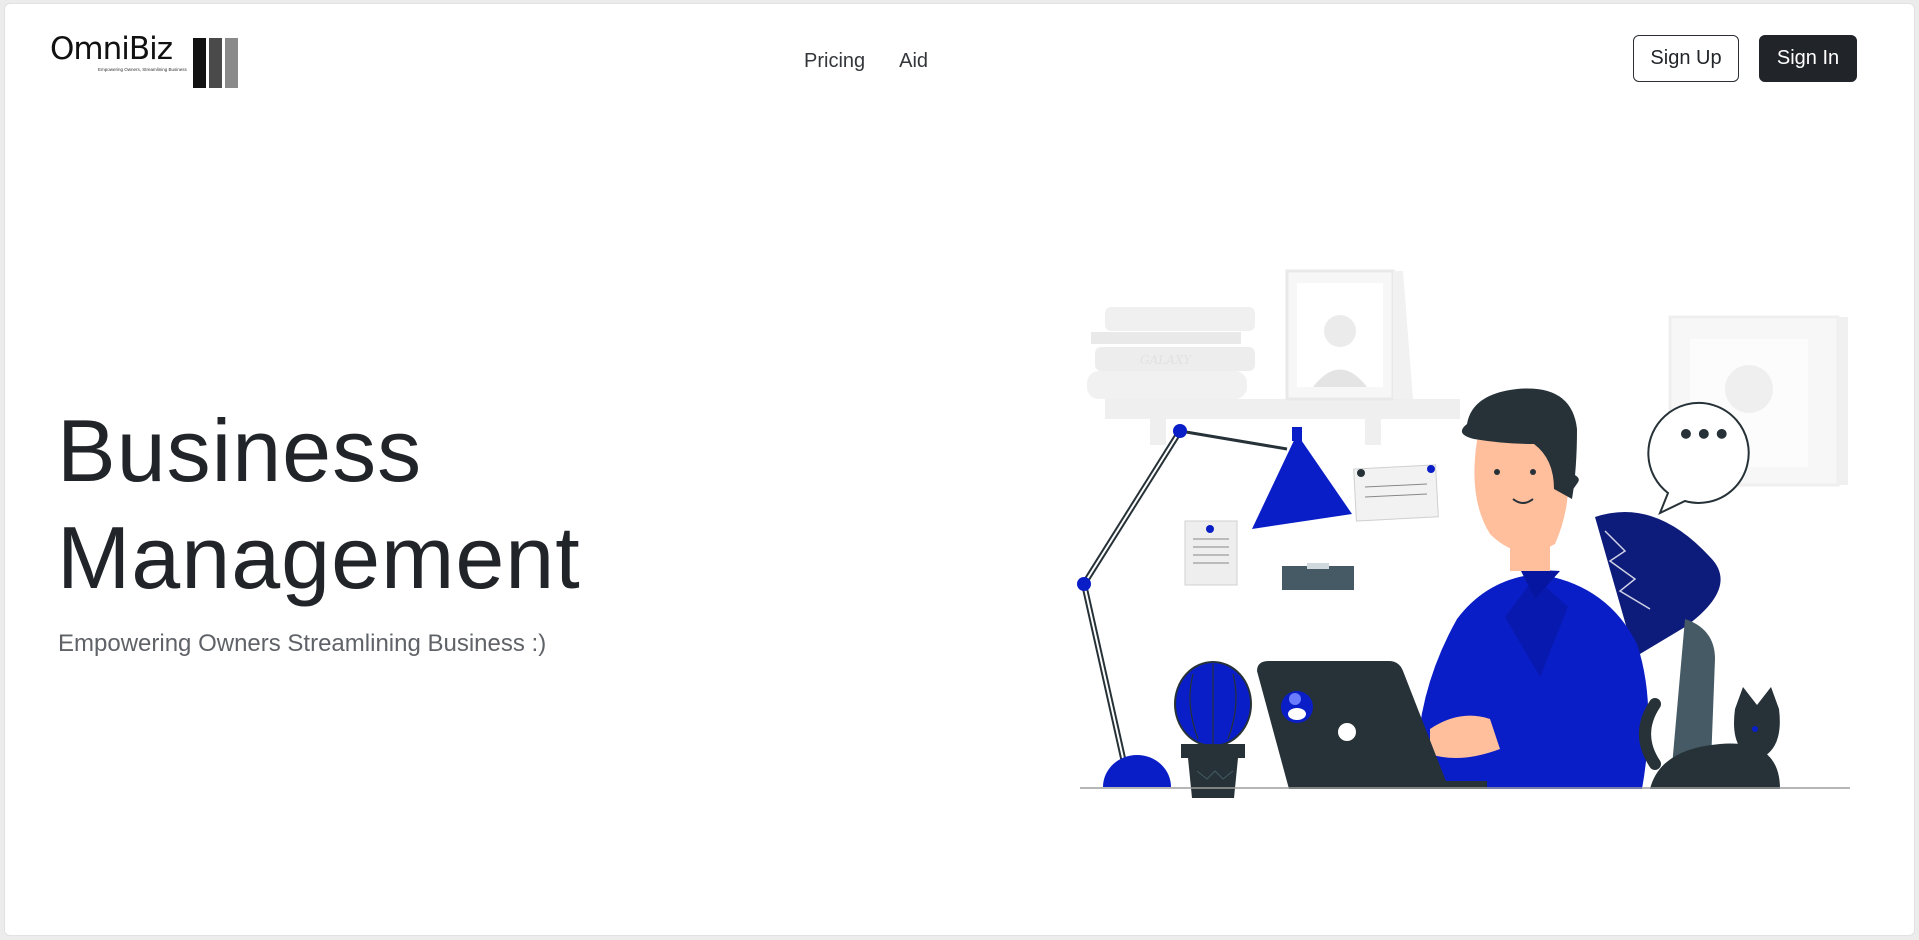  What do you see at coordinates (1698, 458) in the screenshot?
I see `speech-bubble-illustration: •••` at bounding box center [1698, 458].